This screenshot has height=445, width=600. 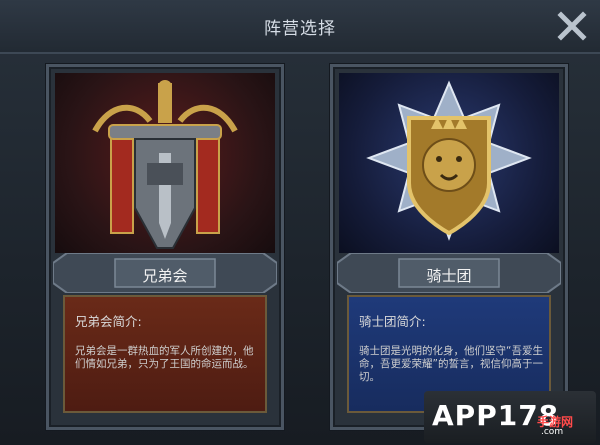 I want to click on close-icon, so click(x=572, y=26).